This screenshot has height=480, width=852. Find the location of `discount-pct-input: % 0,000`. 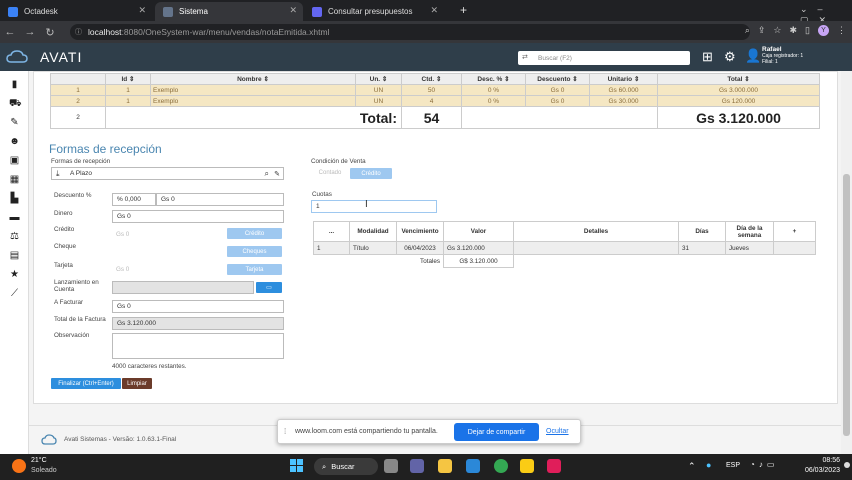

discount-pct-input: % 0,000 is located at coordinates (134, 199).